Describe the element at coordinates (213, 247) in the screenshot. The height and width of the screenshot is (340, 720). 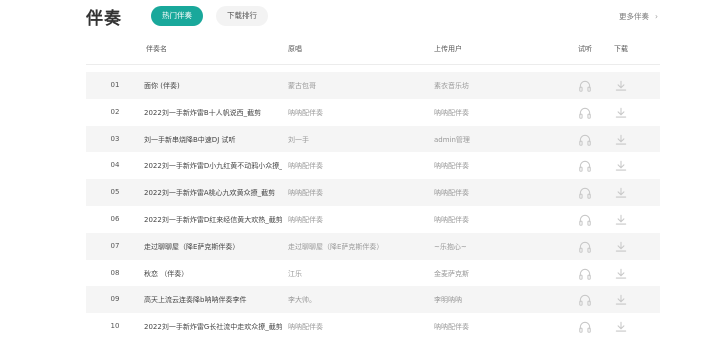
I see `track-name-link: 走过聊聊屋（降E萨克斯伴奏）` at that location.